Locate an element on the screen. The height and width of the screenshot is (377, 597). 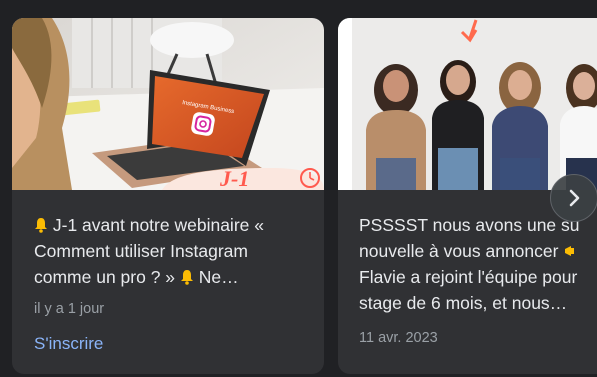
title-line-2: Comment utiliser Instagram is located at coordinates (141, 251).